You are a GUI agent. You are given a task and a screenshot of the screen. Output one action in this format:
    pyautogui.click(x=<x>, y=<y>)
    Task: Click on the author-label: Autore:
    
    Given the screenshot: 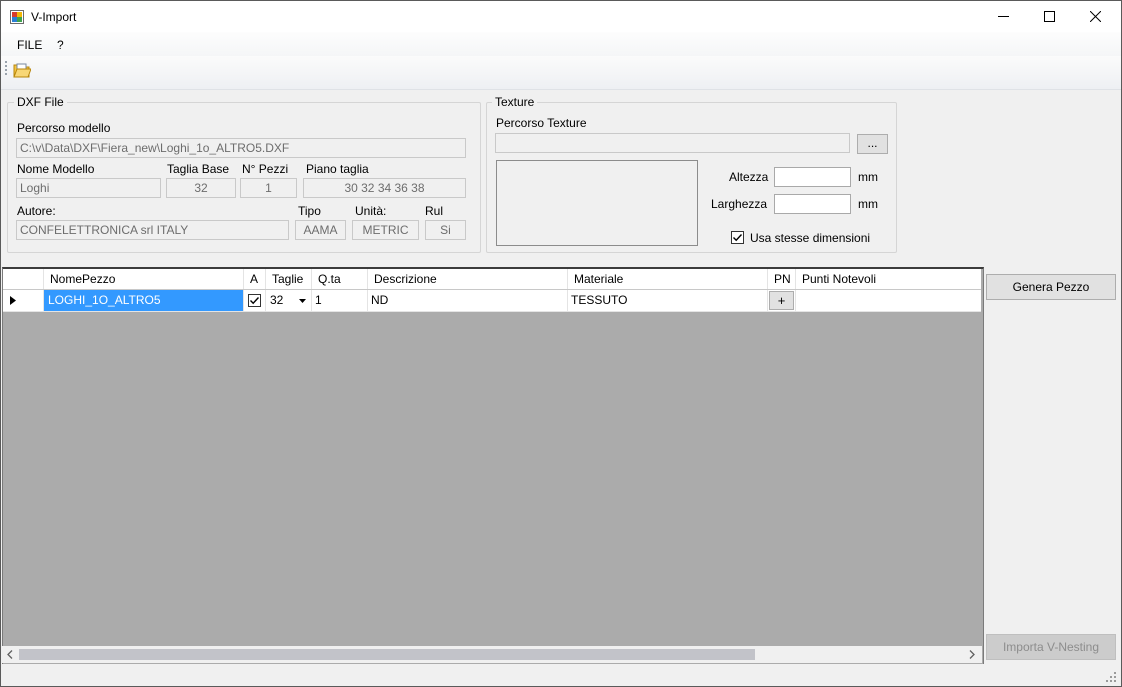 What is the action you would take?
    pyautogui.click(x=36, y=211)
    